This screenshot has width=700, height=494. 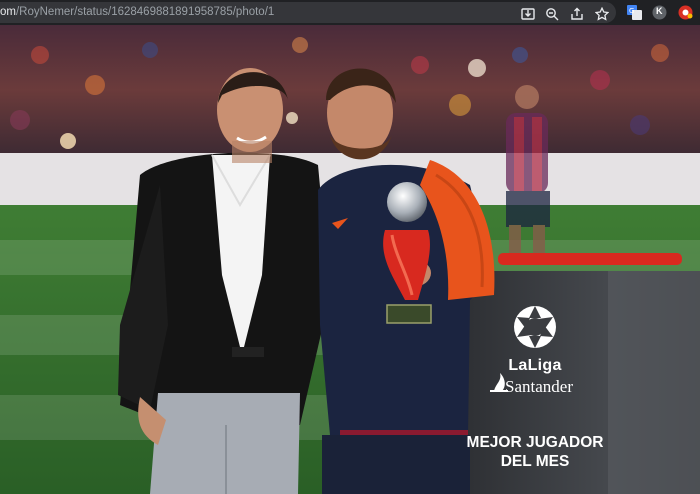 I want to click on profile-icon: K, so click(x=659, y=12).